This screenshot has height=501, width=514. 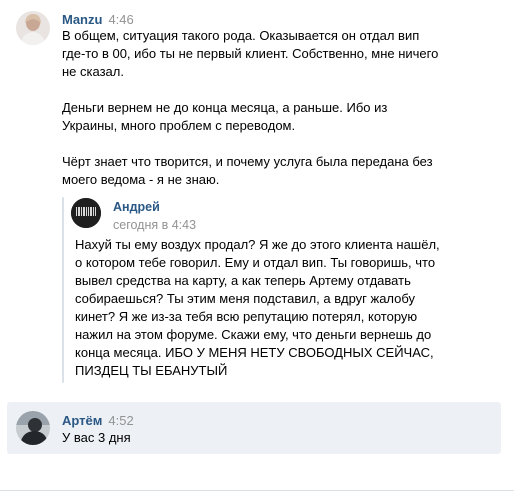 What do you see at coordinates (82, 19) in the screenshot?
I see `message-author: Manzu` at bounding box center [82, 19].